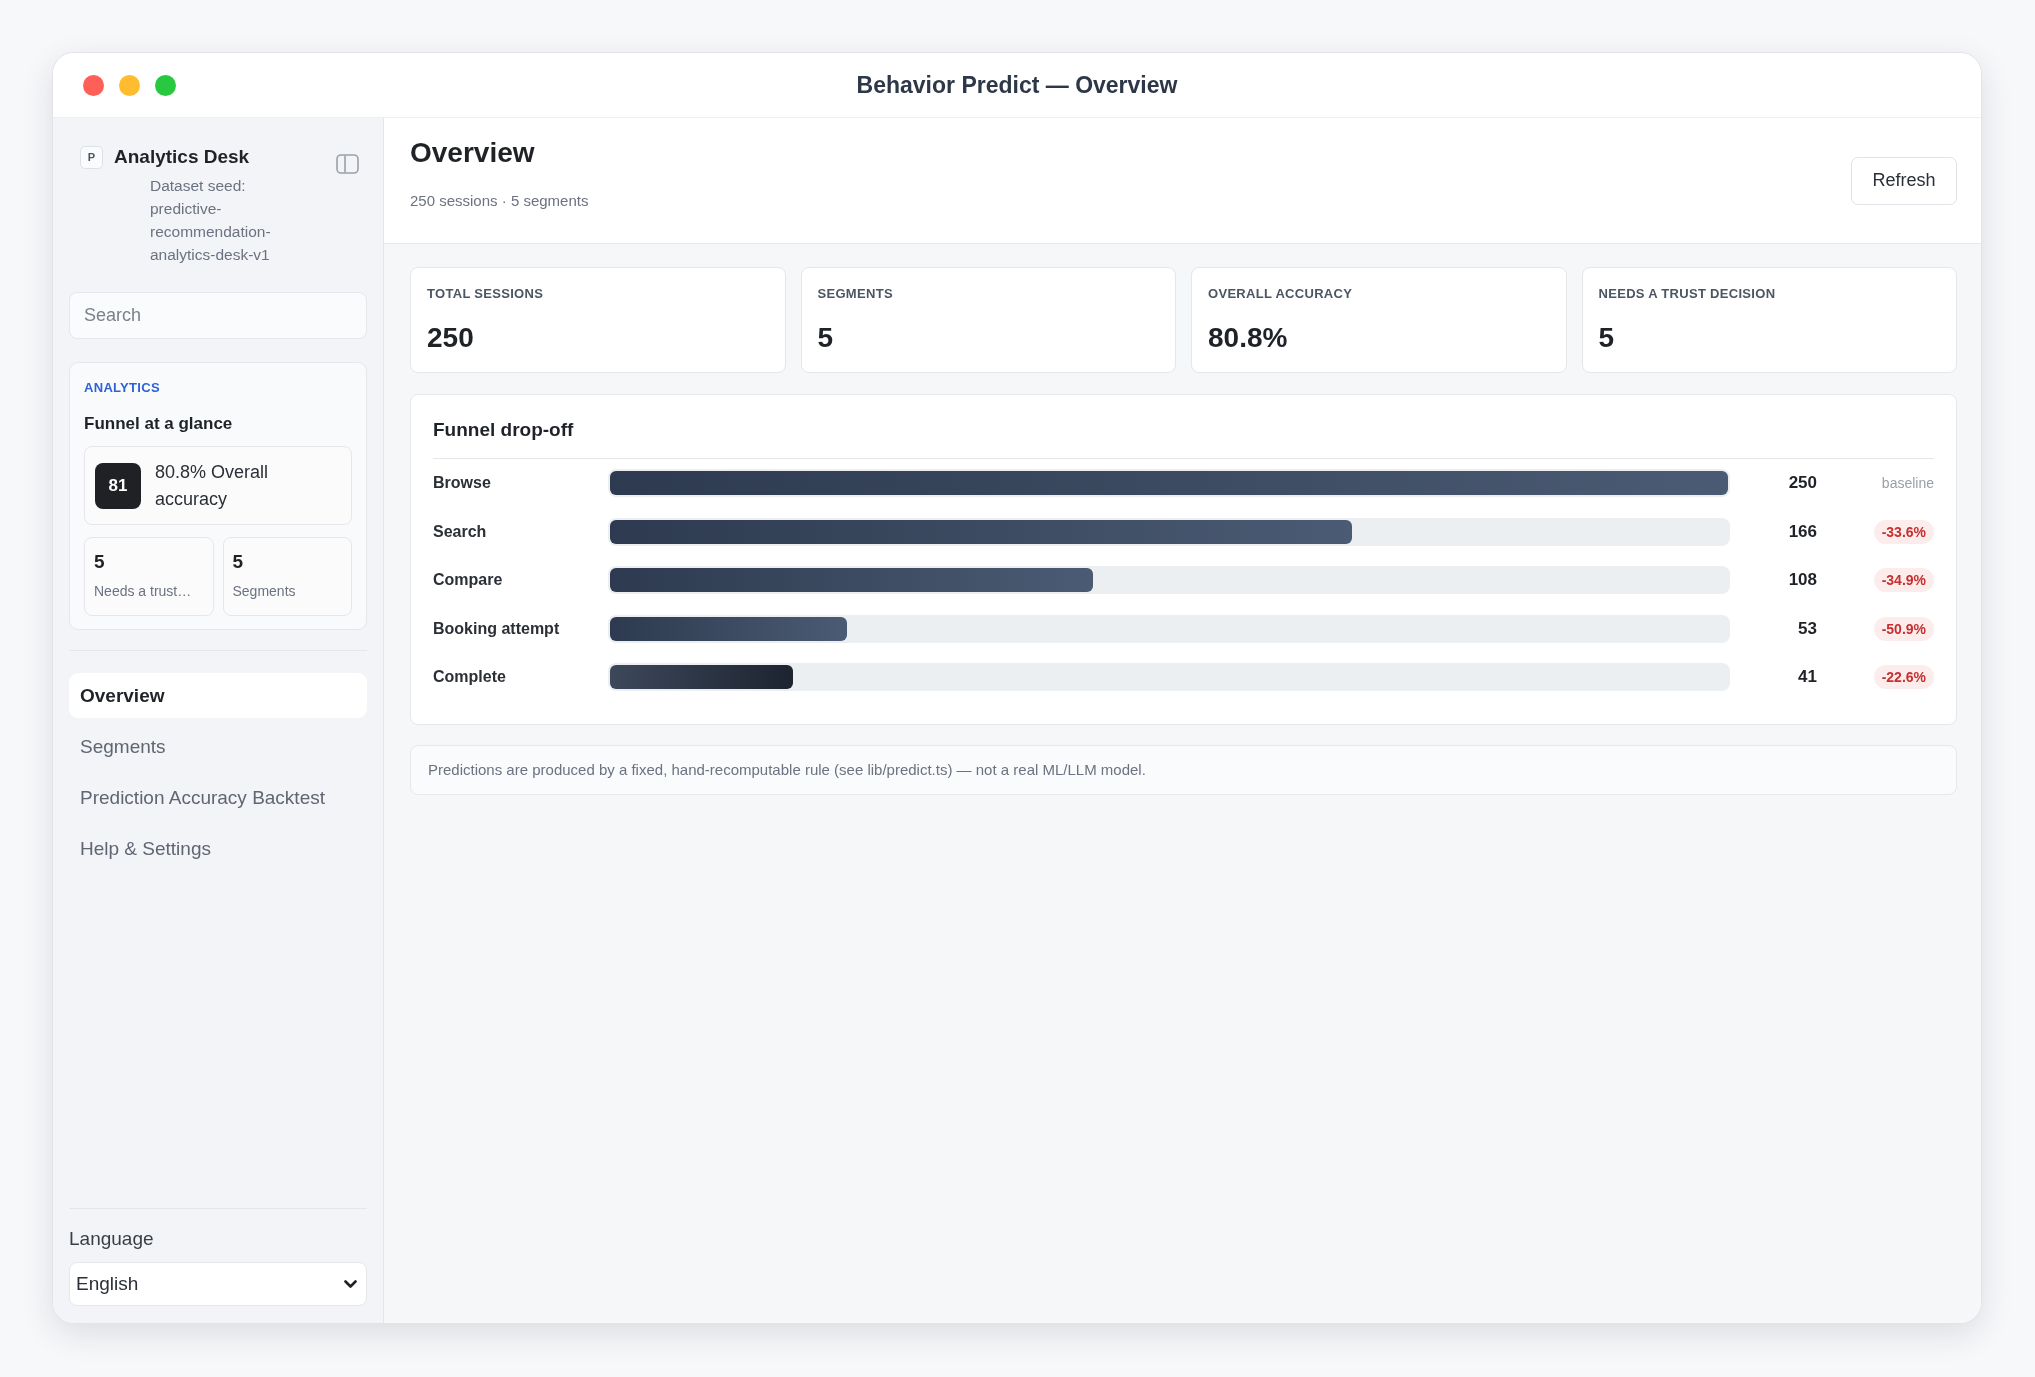  I want to click on window-title: Behavior Predict — Overview, so click(1017, 85).